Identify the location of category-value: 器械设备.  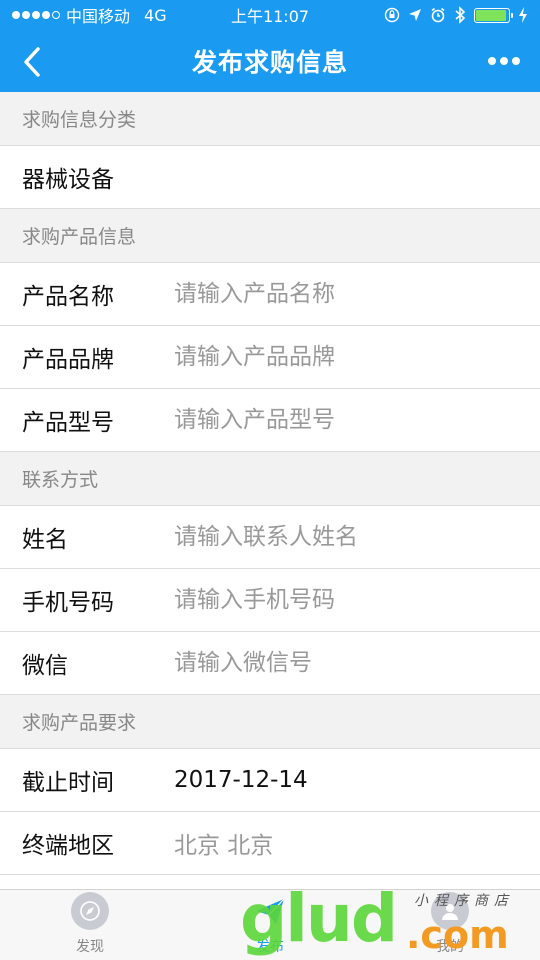
(68, 180).